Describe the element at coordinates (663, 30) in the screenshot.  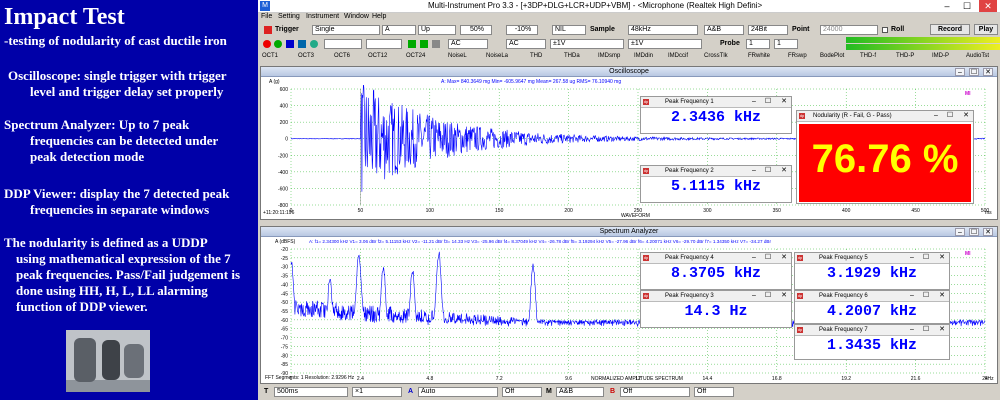
I see `sample-rate-select: 48kHz` at that location.